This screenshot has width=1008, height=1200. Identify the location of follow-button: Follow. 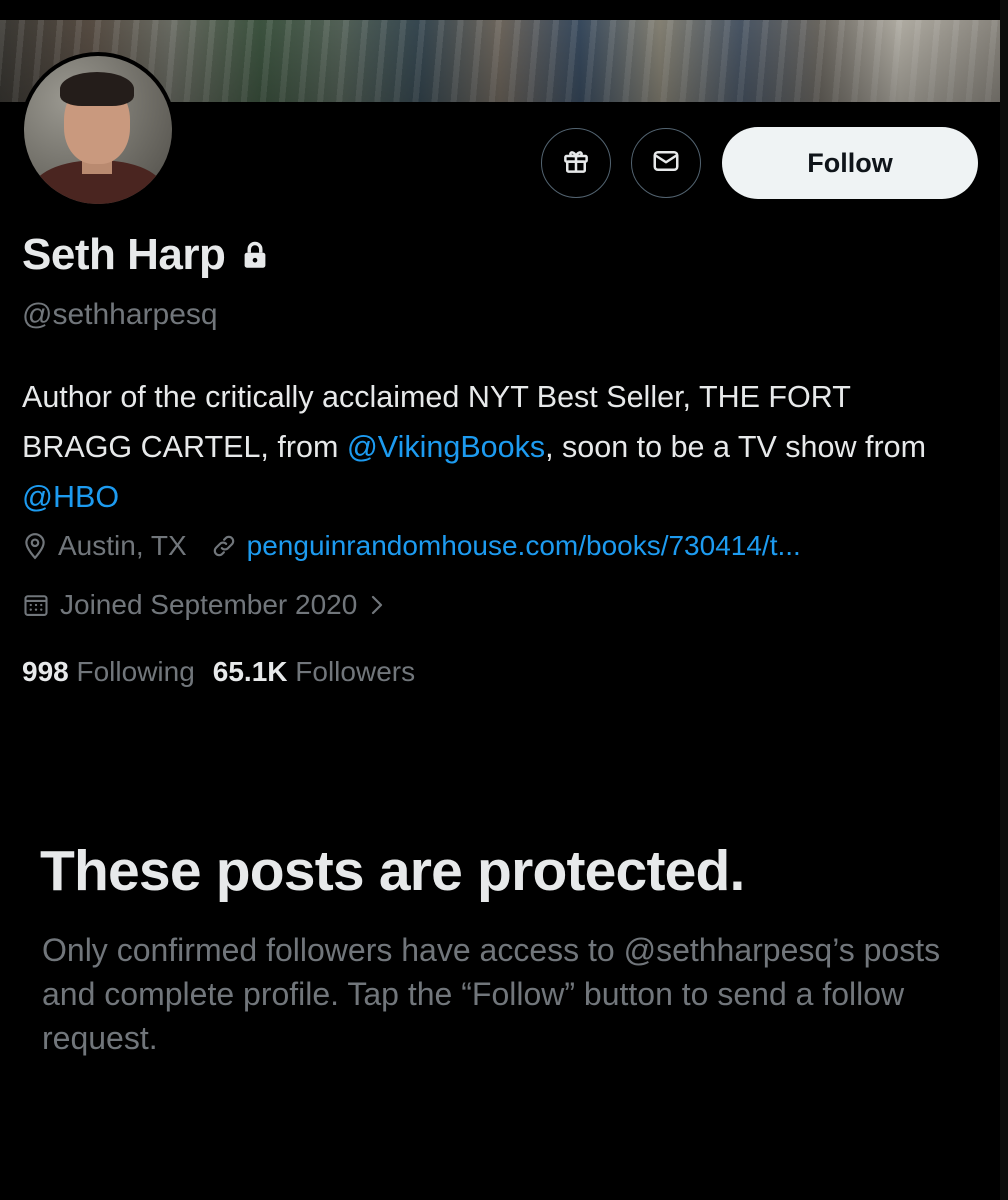
(850, 163).